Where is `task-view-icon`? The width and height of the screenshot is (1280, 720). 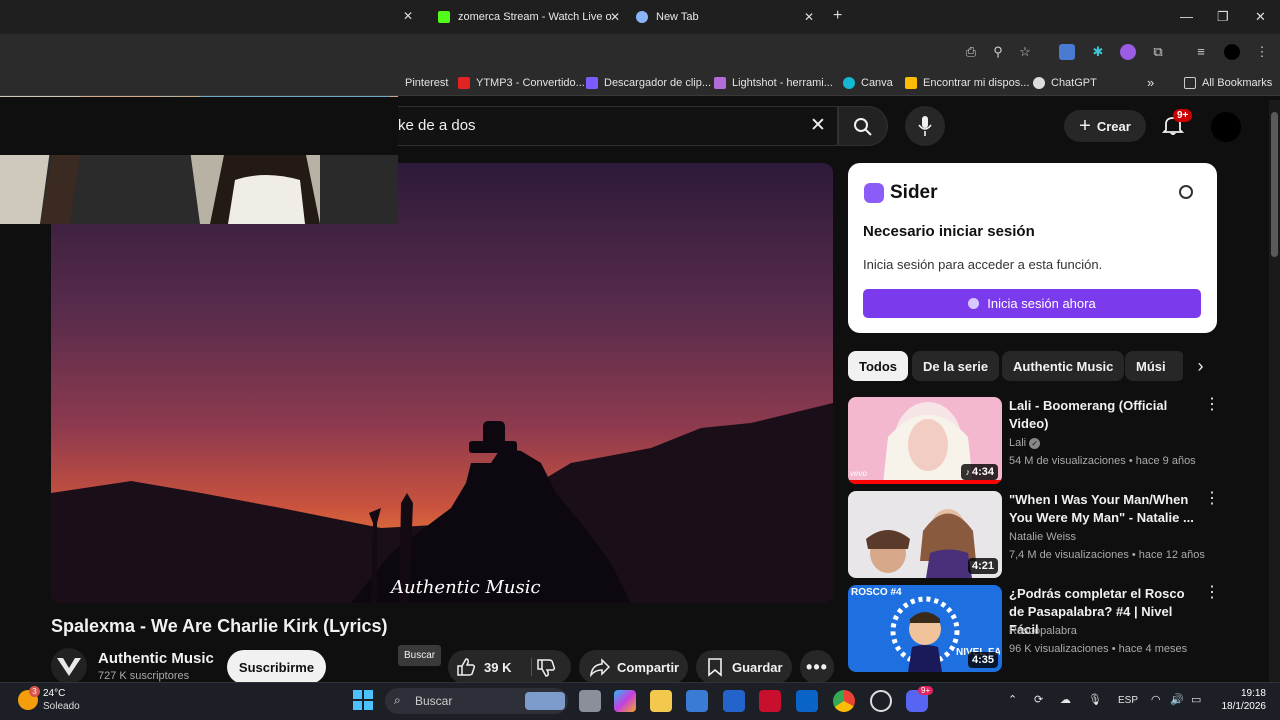 task-view-icon is located at coordinates (590, 701).